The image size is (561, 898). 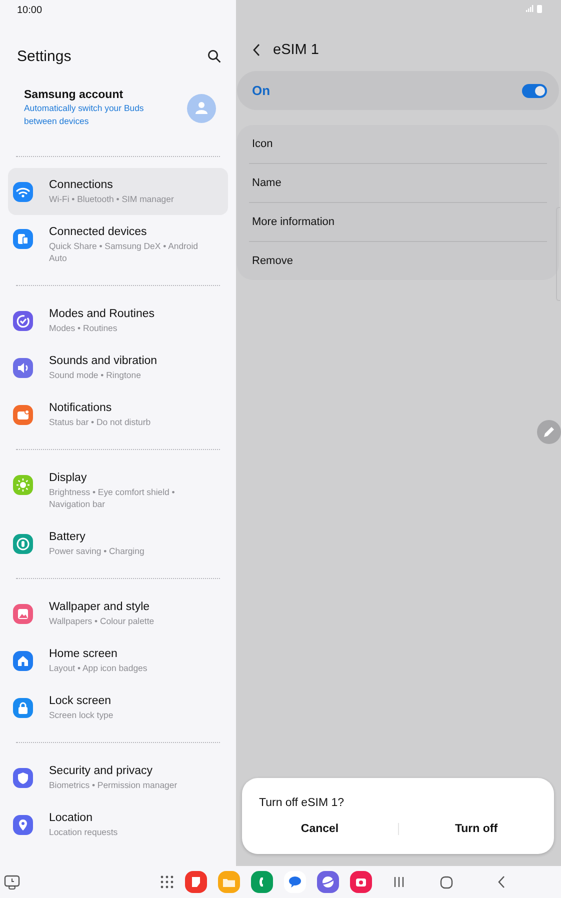 What do you see at coordinates (98, 232) in the screenshot?
I see `item-title: Connected devices` at bounding box center [98, 232].